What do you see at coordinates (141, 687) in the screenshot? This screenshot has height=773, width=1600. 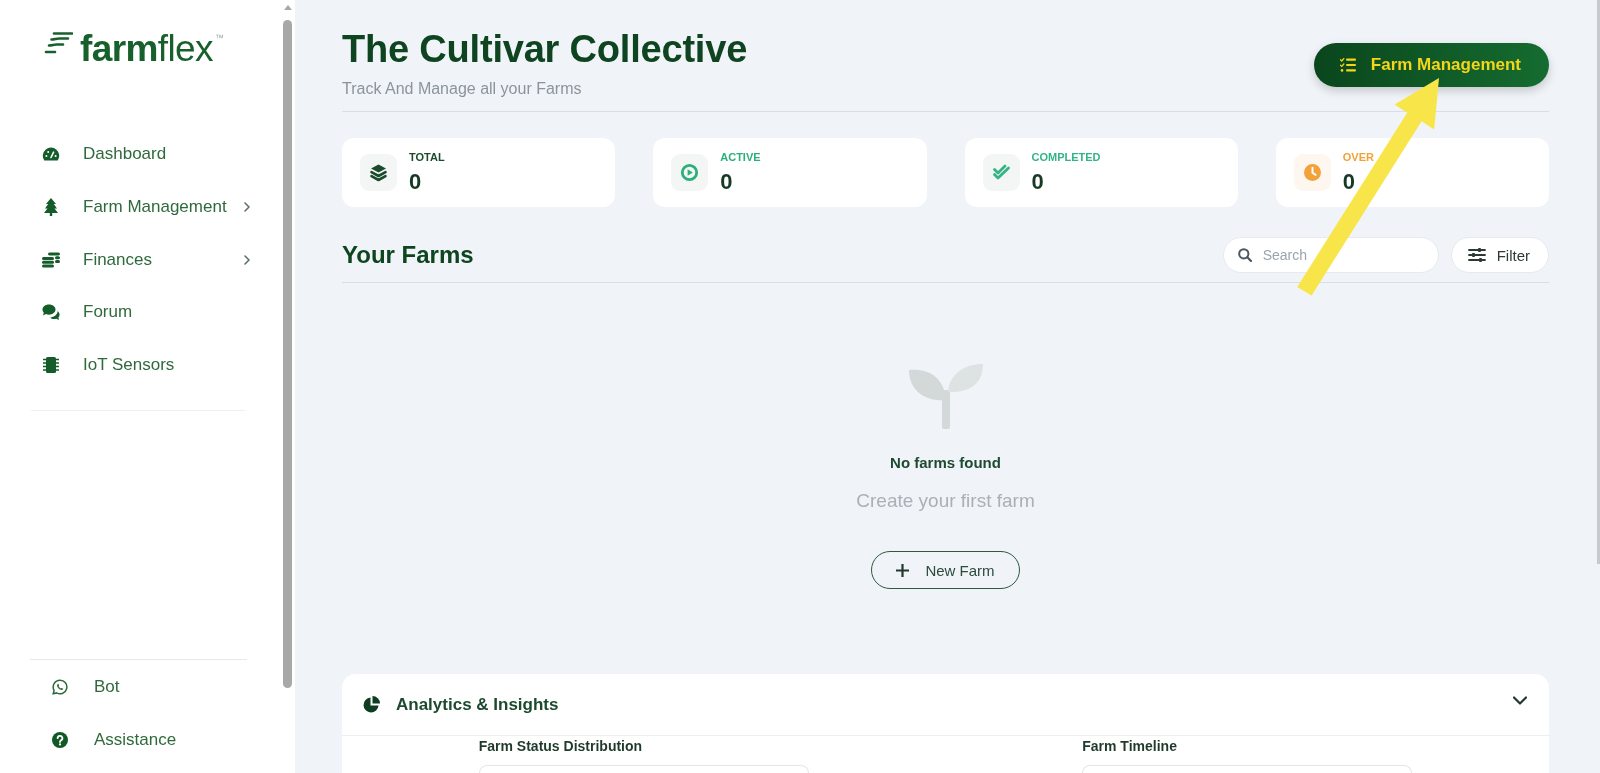 I see `nav-item: Bot` at bounding box center [141, 687].